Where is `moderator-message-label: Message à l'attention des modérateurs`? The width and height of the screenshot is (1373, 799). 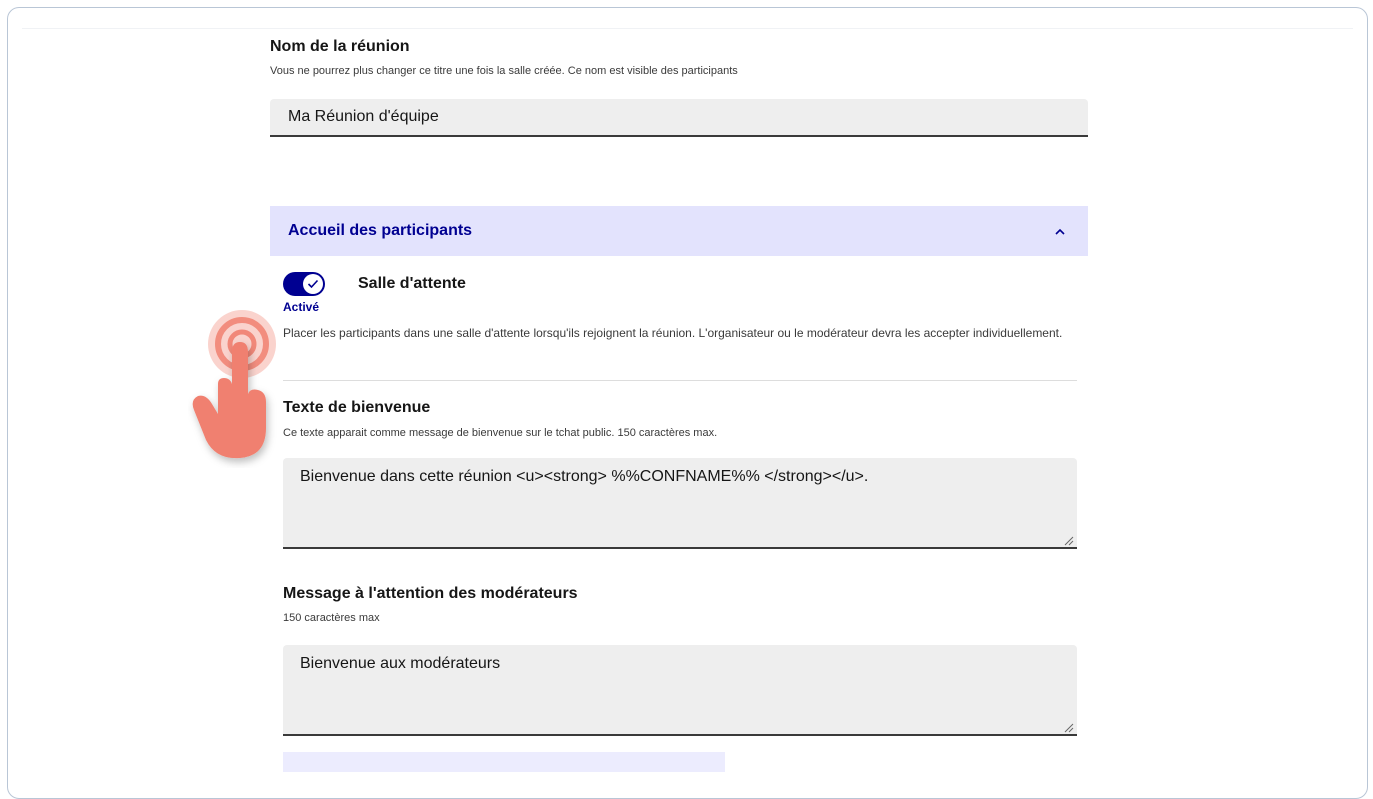 moderator-message-label: Message à l'attention des modérateurs is located at coordinates (430, 593).